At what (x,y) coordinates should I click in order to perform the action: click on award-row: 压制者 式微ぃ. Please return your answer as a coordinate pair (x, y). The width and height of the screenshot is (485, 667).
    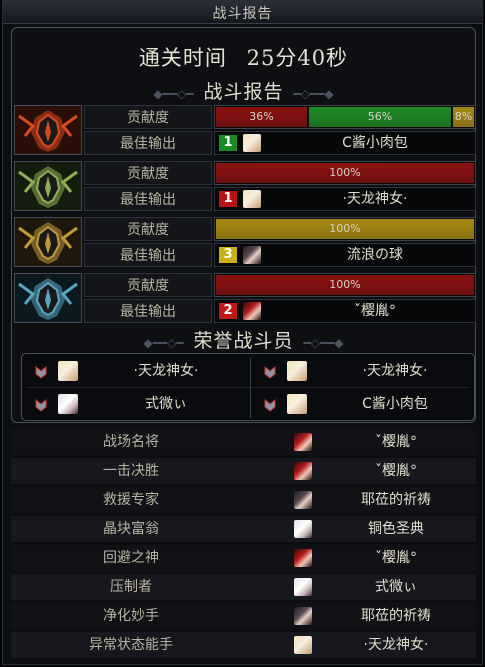
    Looking at the image, I should click on (243, 587).